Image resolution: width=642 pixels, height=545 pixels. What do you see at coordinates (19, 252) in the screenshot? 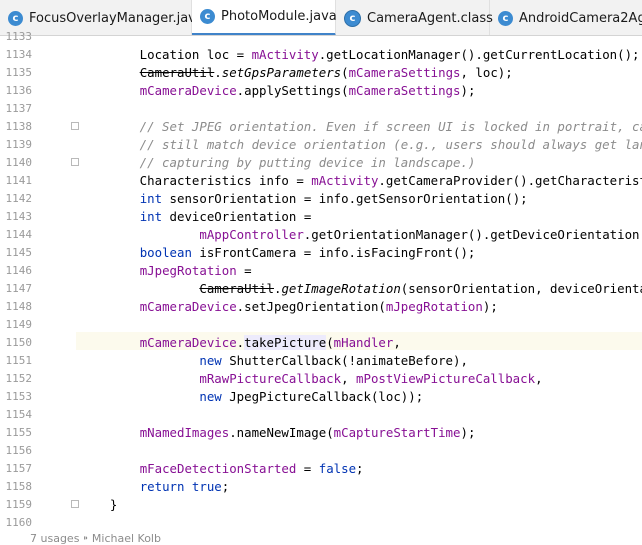
I see `line-number: 1145` at bounding box center [19, 252].